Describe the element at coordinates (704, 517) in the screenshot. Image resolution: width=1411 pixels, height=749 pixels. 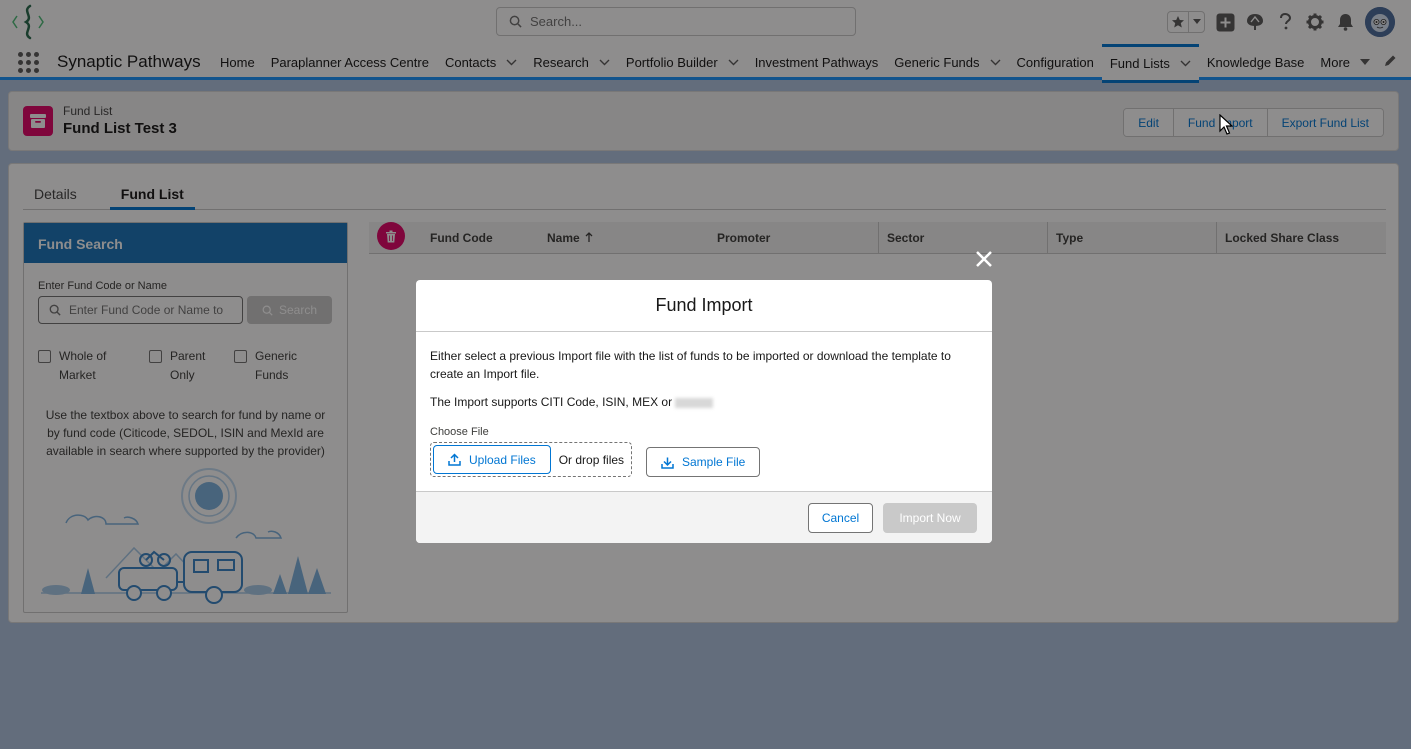
I see `modal-footer: Cancel Import Now` at that location.